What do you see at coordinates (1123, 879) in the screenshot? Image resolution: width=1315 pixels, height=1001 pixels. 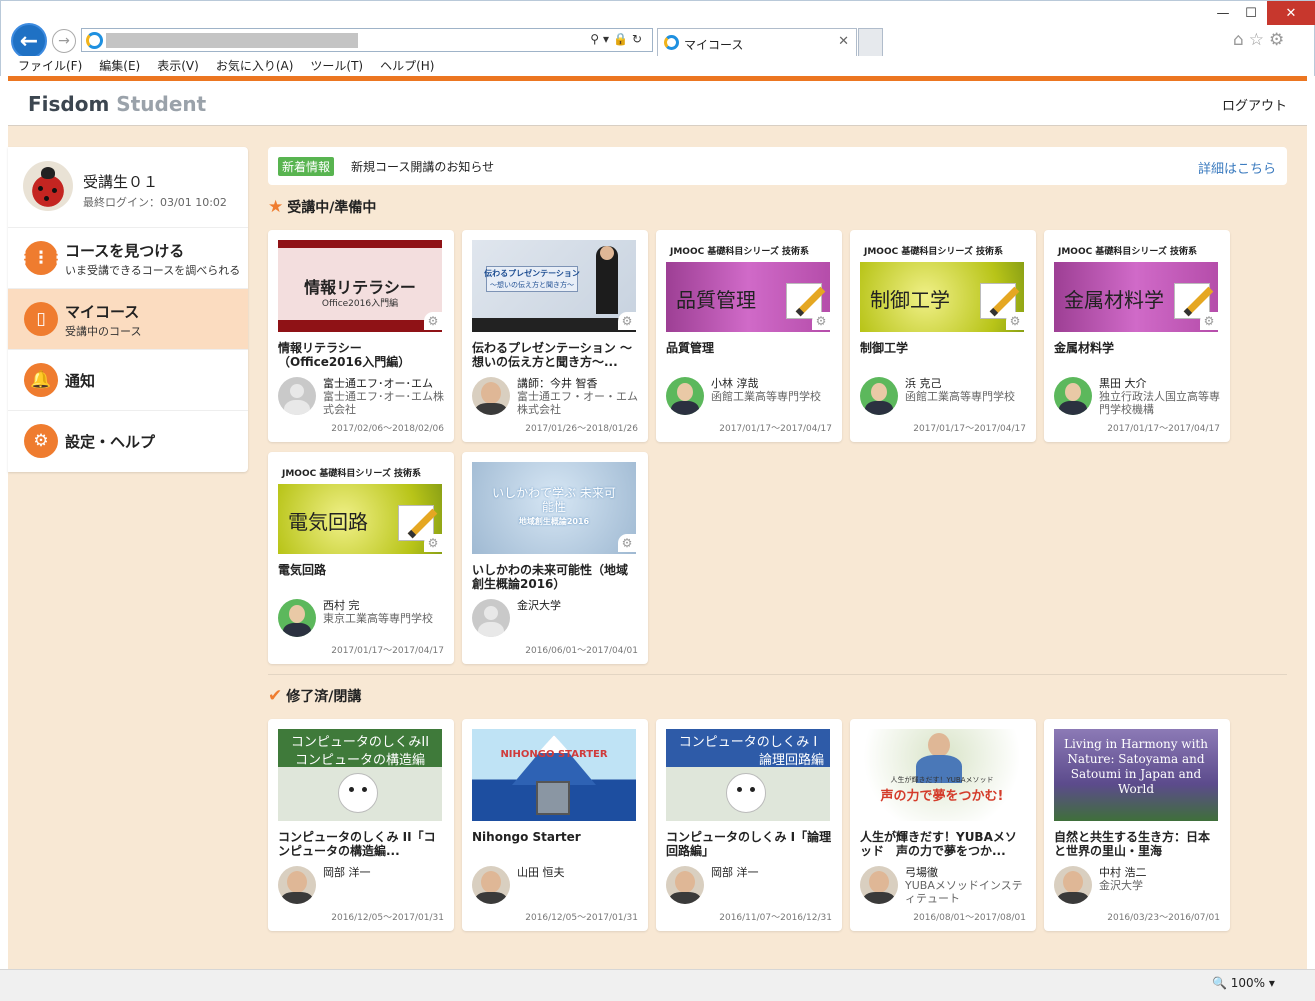 I see `lecturer-name: 中村 浩二 金沢大学` at bounding box center [1123, 879].